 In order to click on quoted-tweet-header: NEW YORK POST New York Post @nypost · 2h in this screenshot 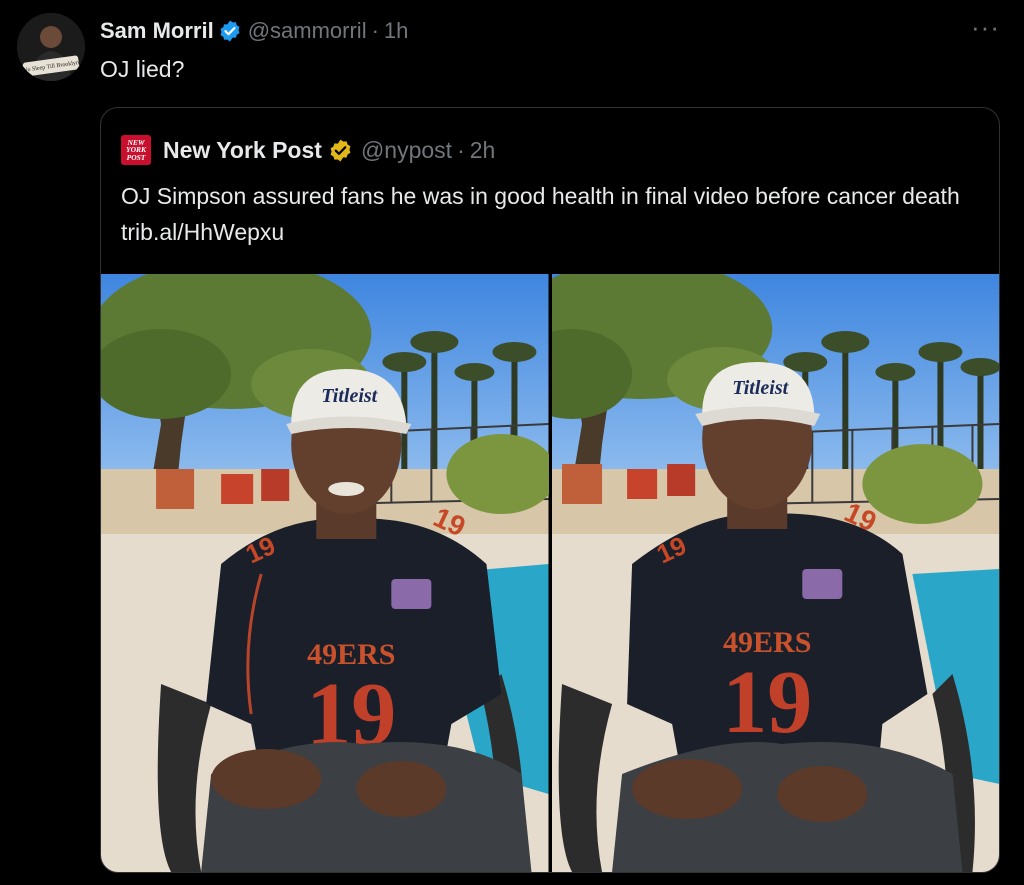, I will do `click(308, 150)`.